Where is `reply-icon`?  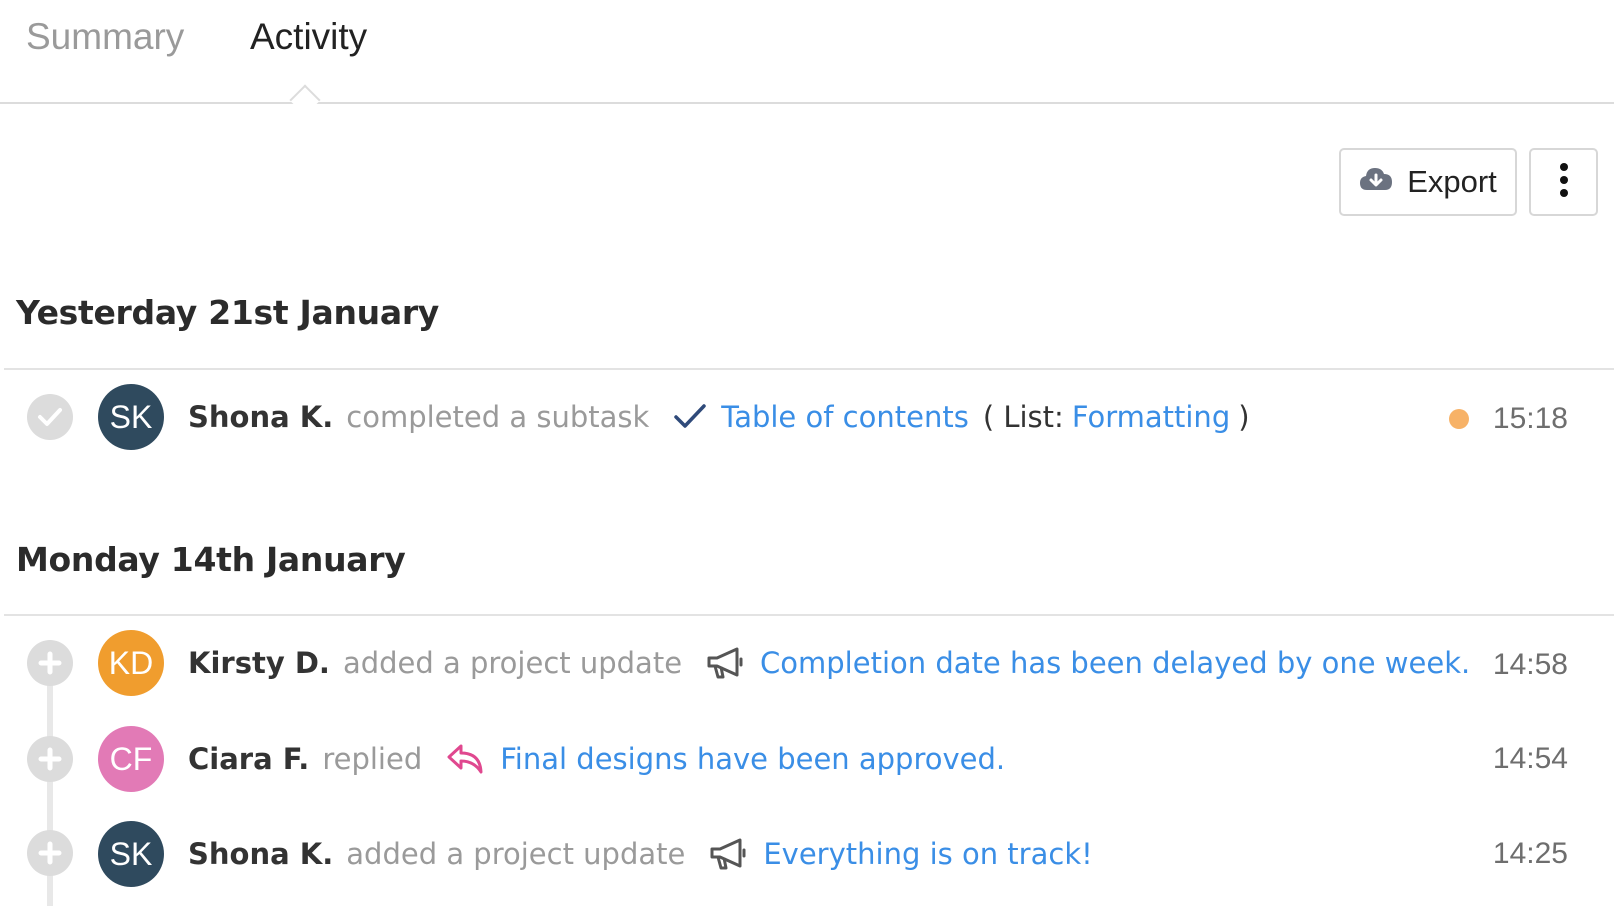
reply-icon is located at coordinates (466, 759).